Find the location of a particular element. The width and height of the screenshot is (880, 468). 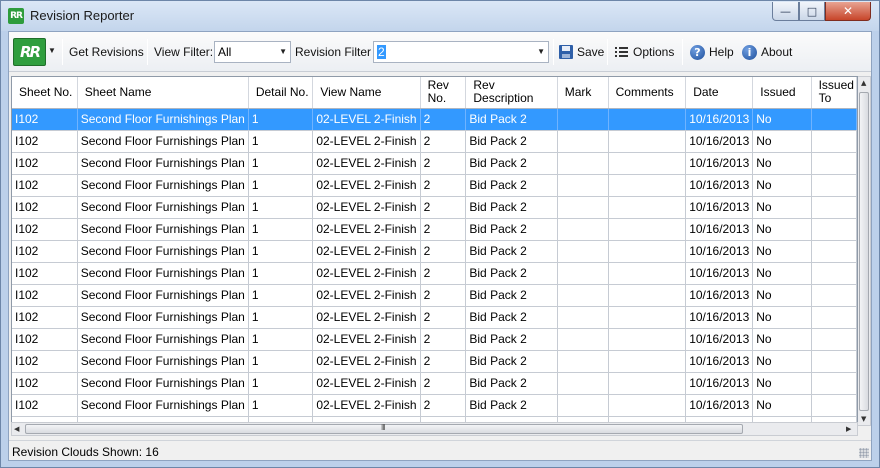

title-bar: RR Revision Reporter — □ ✕ is located at coordinates (440, 16).